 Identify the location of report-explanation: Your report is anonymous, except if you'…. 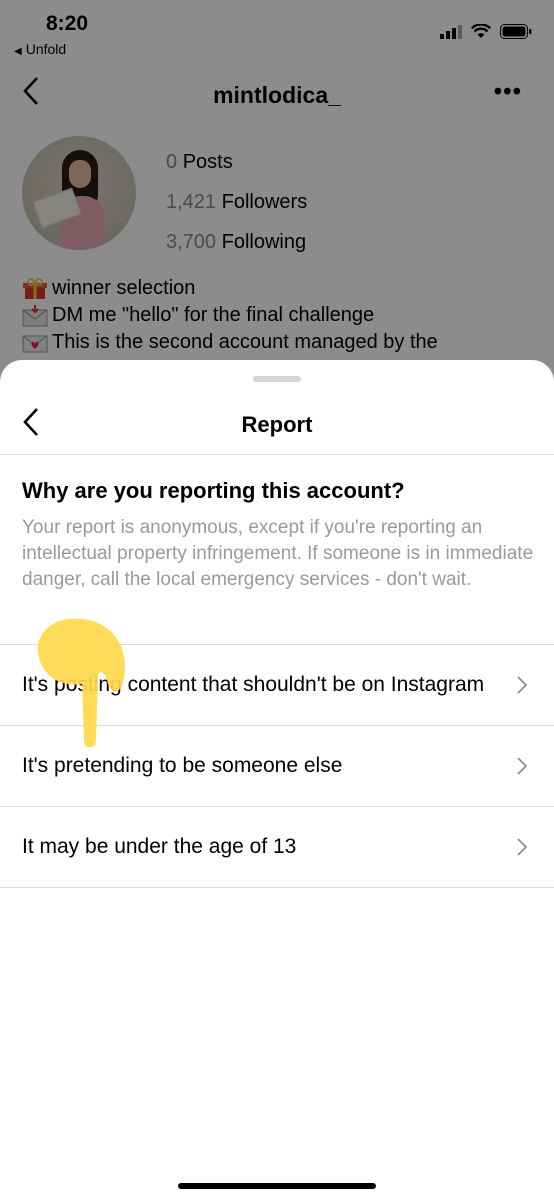
(278, 553).